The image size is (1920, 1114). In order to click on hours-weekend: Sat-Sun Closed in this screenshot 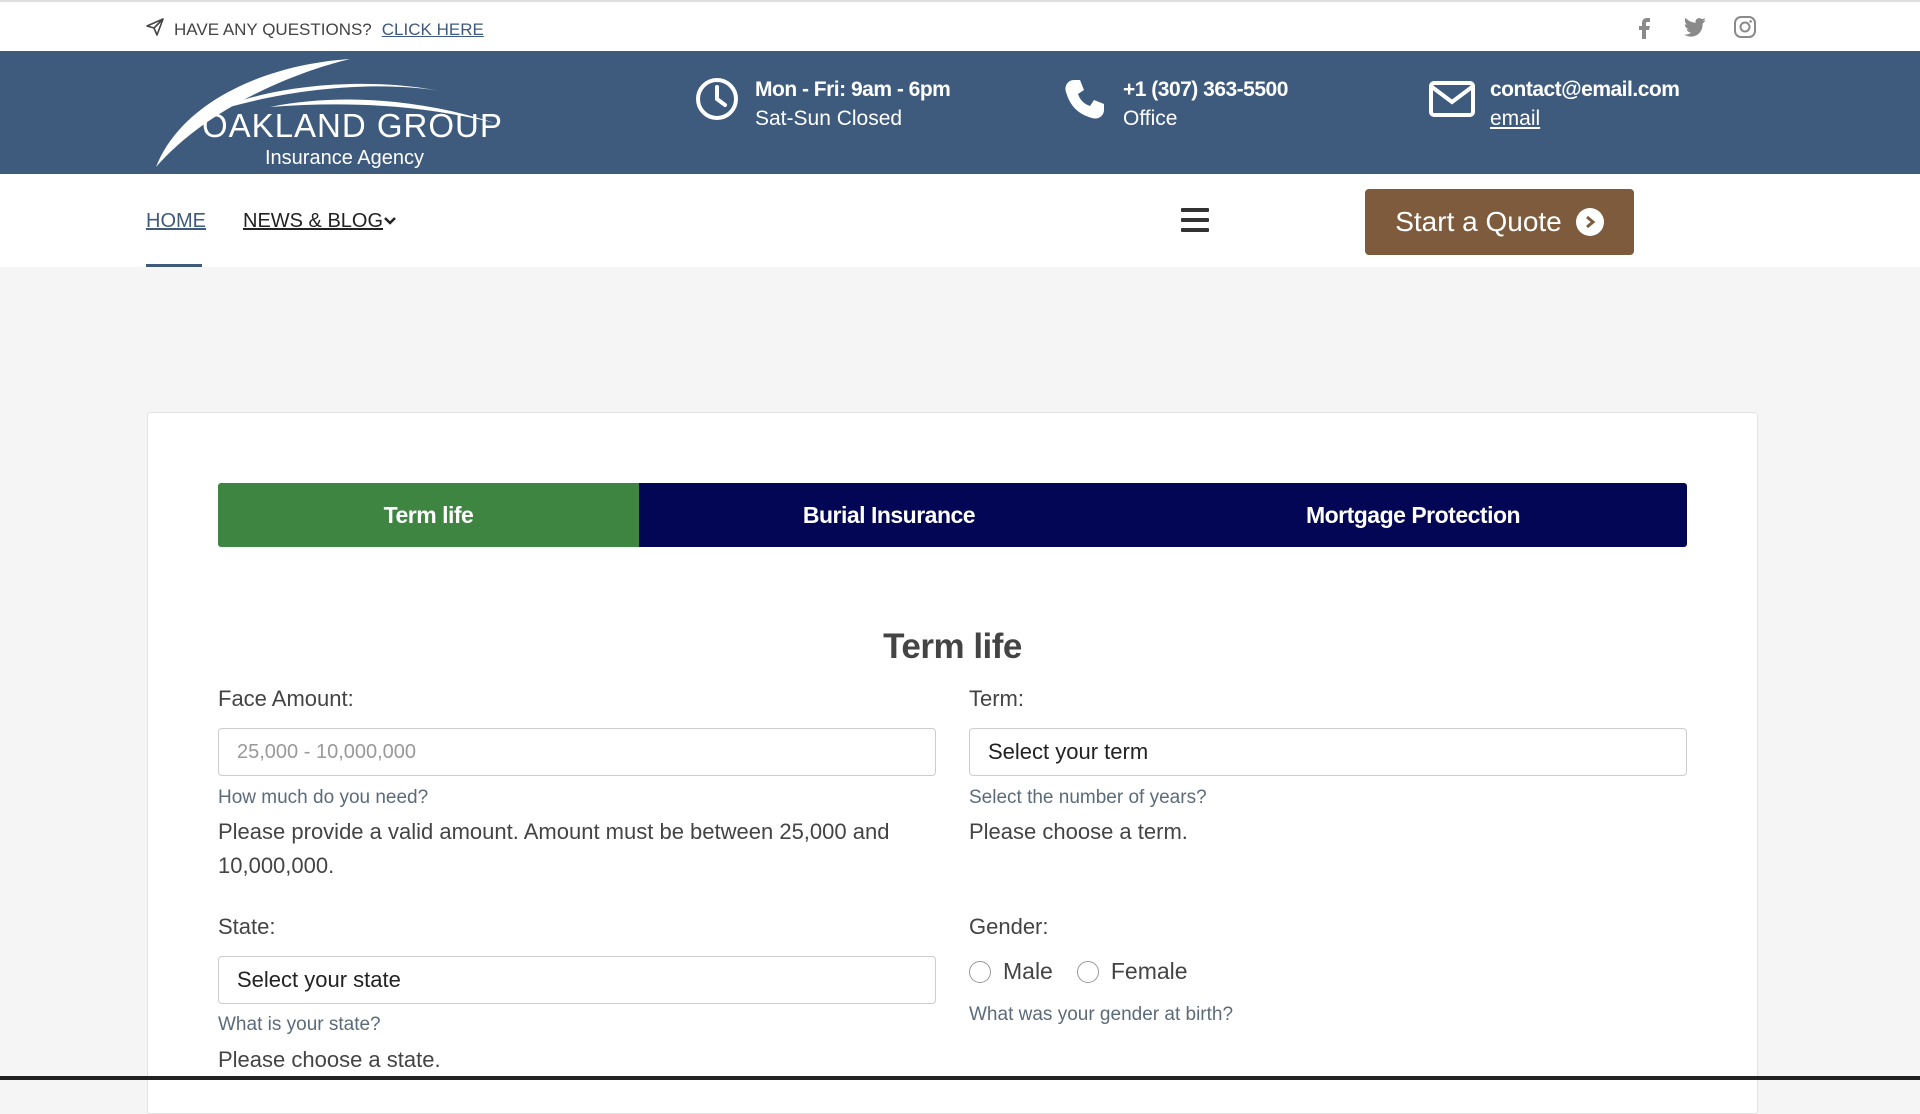, I will do `click(829, 118)`.